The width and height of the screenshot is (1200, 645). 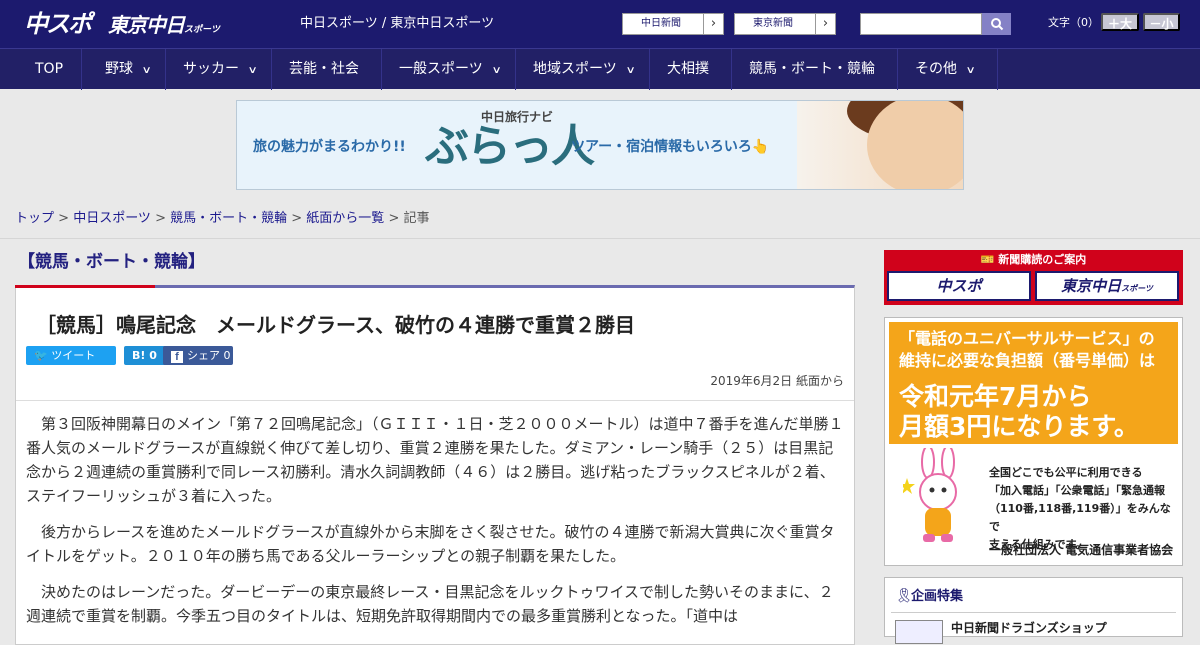 What do you see at coordinates (937, 596) in the screenshot?
I see `feature-title: 企画特集` at bounding box center [937, 596].